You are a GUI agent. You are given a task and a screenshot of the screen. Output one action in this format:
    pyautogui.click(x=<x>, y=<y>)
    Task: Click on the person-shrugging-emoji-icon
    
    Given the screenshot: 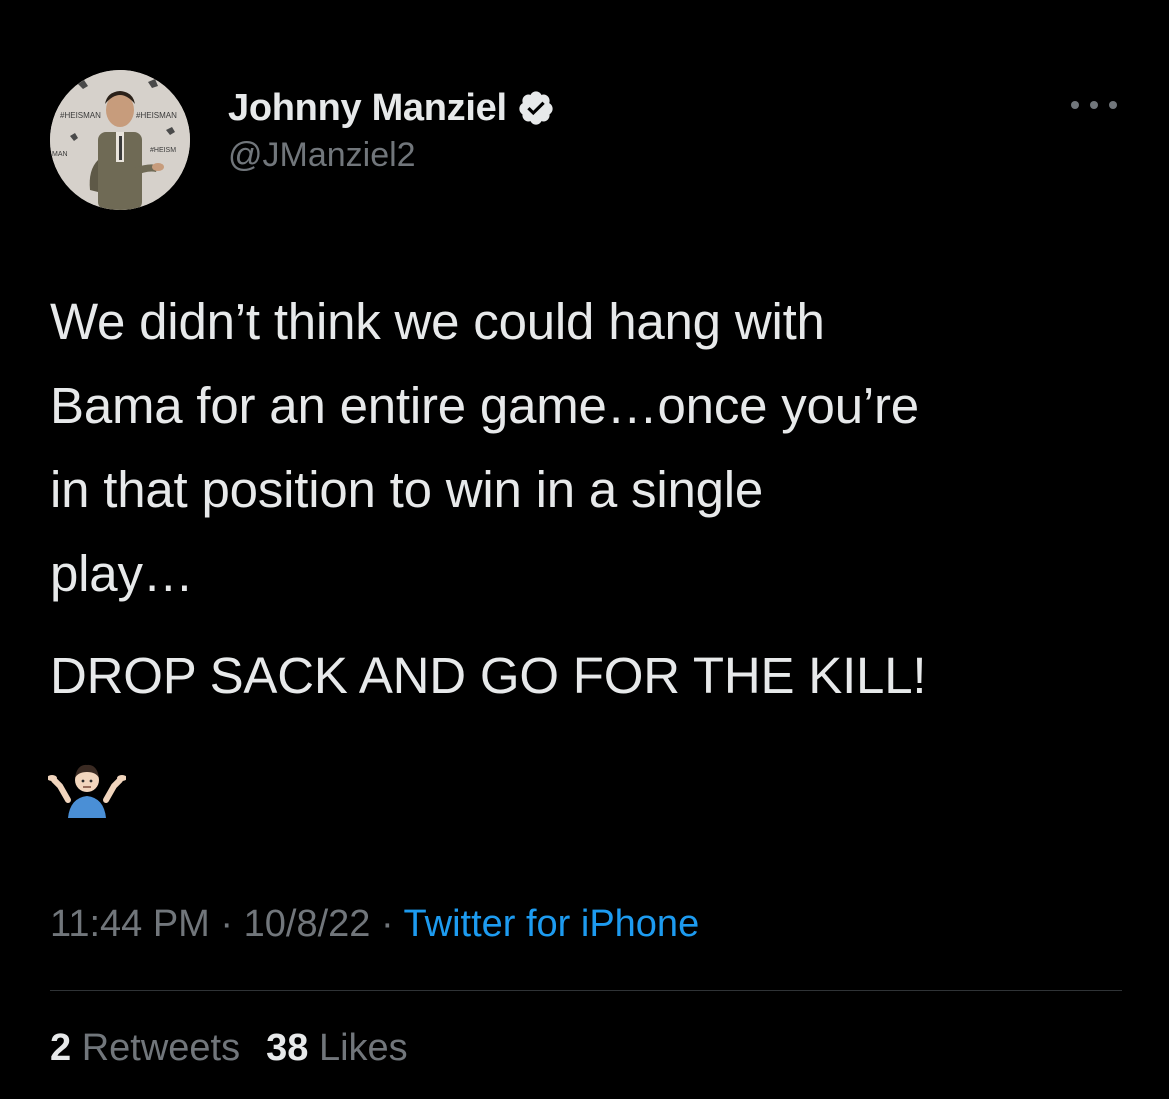 What is the action you would take?
    pyautogui.click(x=87, y=791)
    